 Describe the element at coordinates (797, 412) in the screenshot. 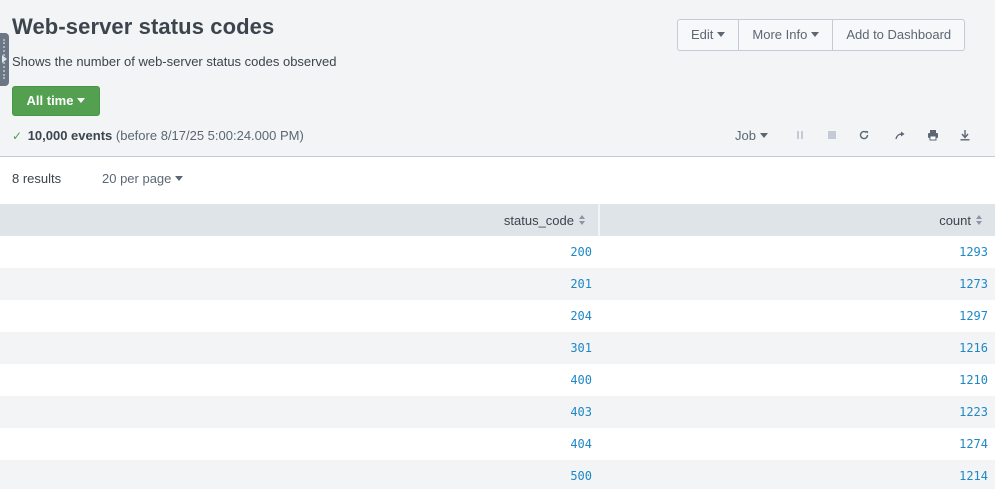

I see `count-cell: 1223` at that location.